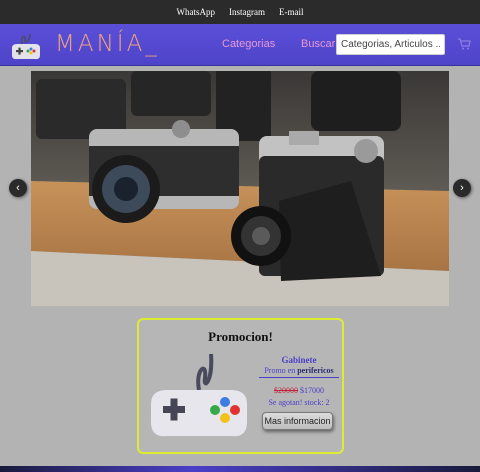 The image size is (480, 472). Describe the element at coordinates (240, 336) in the screenshot. I see `promo-title: Promocion!` at that location.